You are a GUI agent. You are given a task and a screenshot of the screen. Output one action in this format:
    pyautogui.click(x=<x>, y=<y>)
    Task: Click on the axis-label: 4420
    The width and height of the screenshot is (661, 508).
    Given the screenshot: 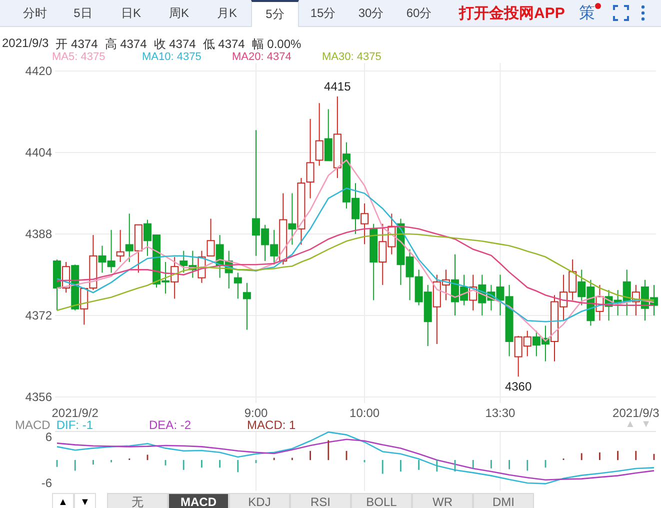 What is the action you would take?
    pyautogui.click(x=38, y=71)
    